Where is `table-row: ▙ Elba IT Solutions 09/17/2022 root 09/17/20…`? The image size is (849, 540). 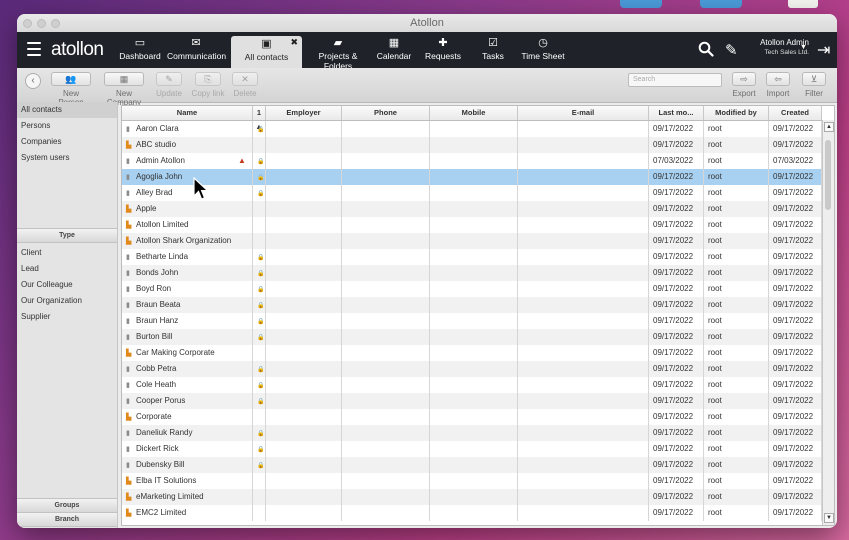 table-row: ▙ Elba IT Solutions 09/17/2022 root 09/17/20… is located at coordinates (472, 481).